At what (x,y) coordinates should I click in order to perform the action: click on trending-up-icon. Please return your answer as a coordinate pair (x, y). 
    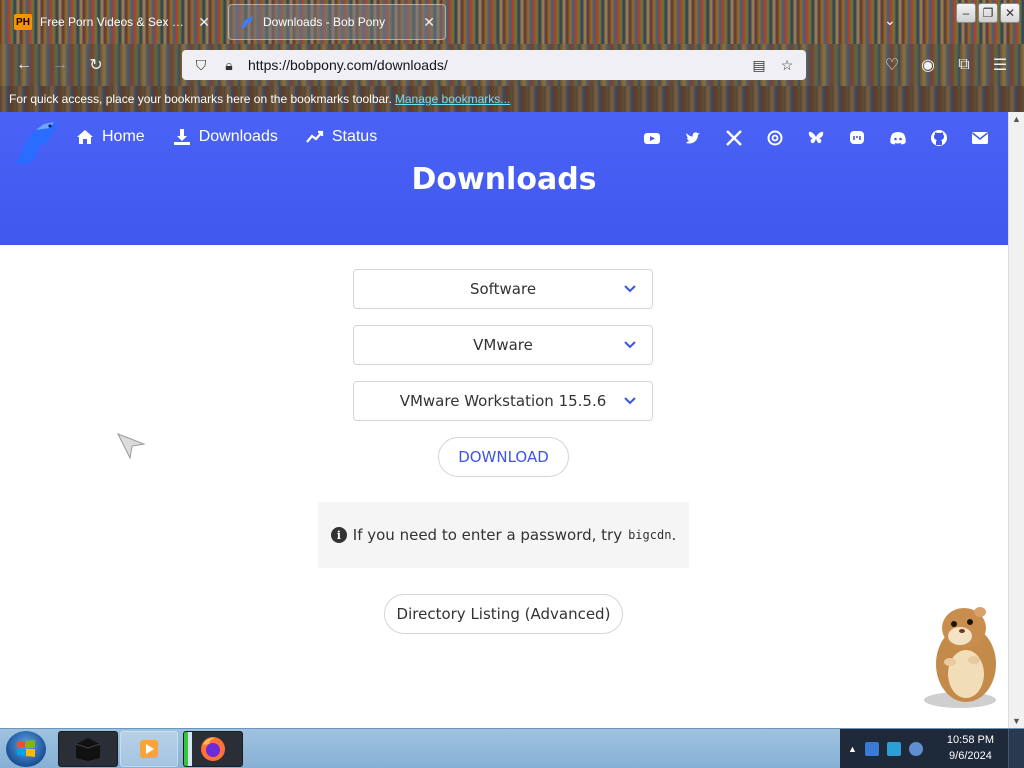
    Looking at the image, I should click on (314, 136).